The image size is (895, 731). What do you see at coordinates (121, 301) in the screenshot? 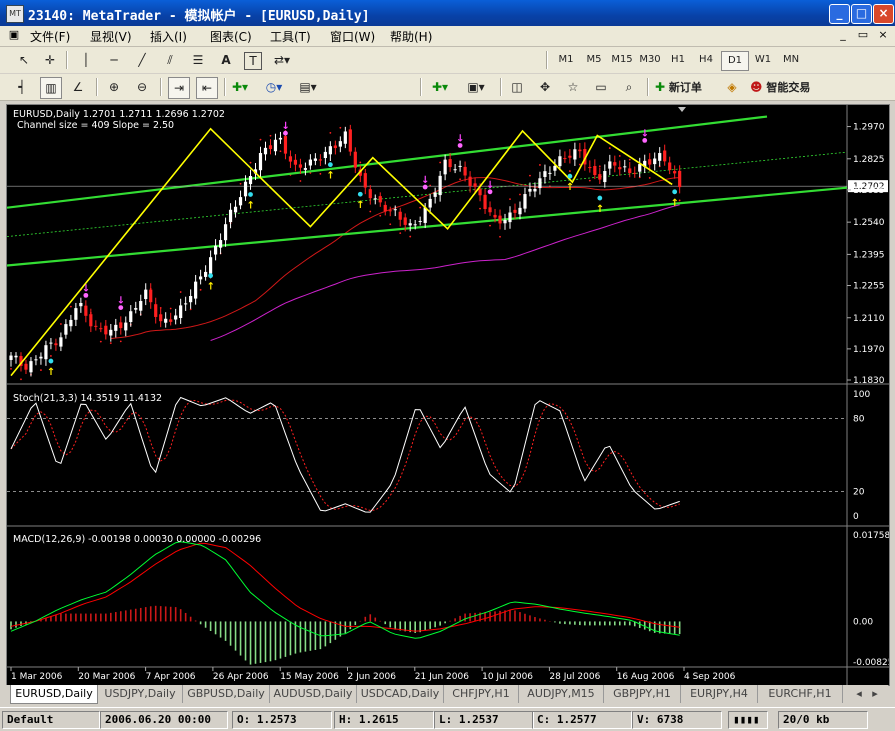
I see `down-fractal-arrow: ↓` at bounding box center [121, 301].